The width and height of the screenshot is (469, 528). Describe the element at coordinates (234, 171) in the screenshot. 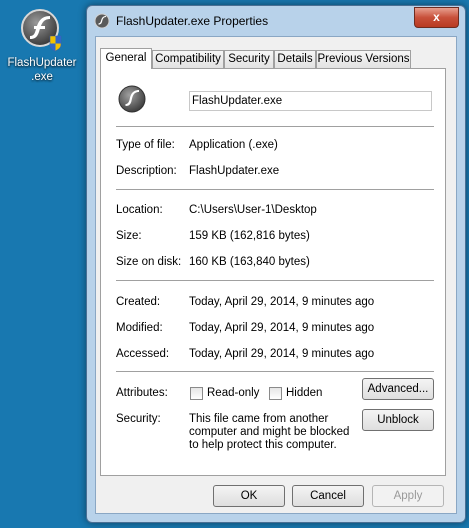

I see `description-value: FlashUpdater.exe` at that location.